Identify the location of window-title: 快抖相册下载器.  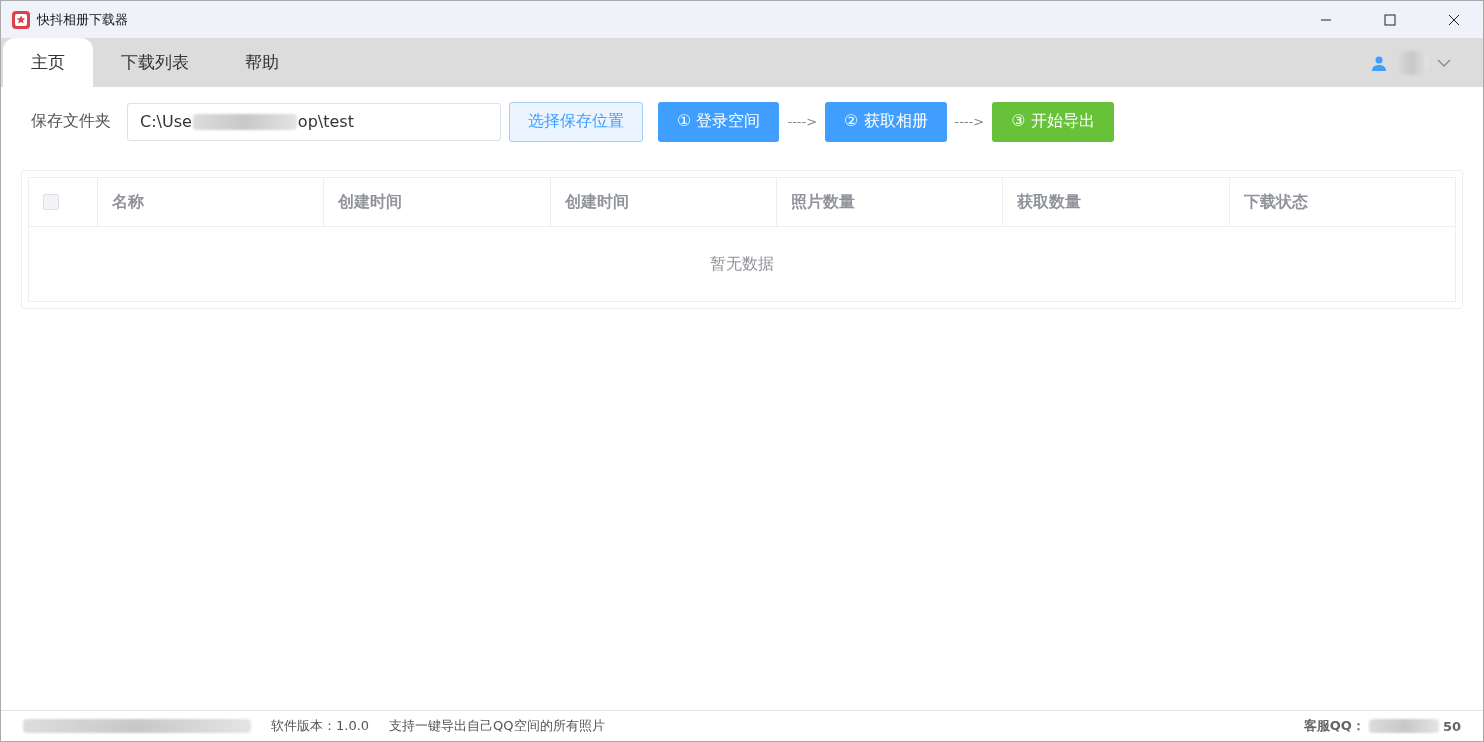
(83, 19).